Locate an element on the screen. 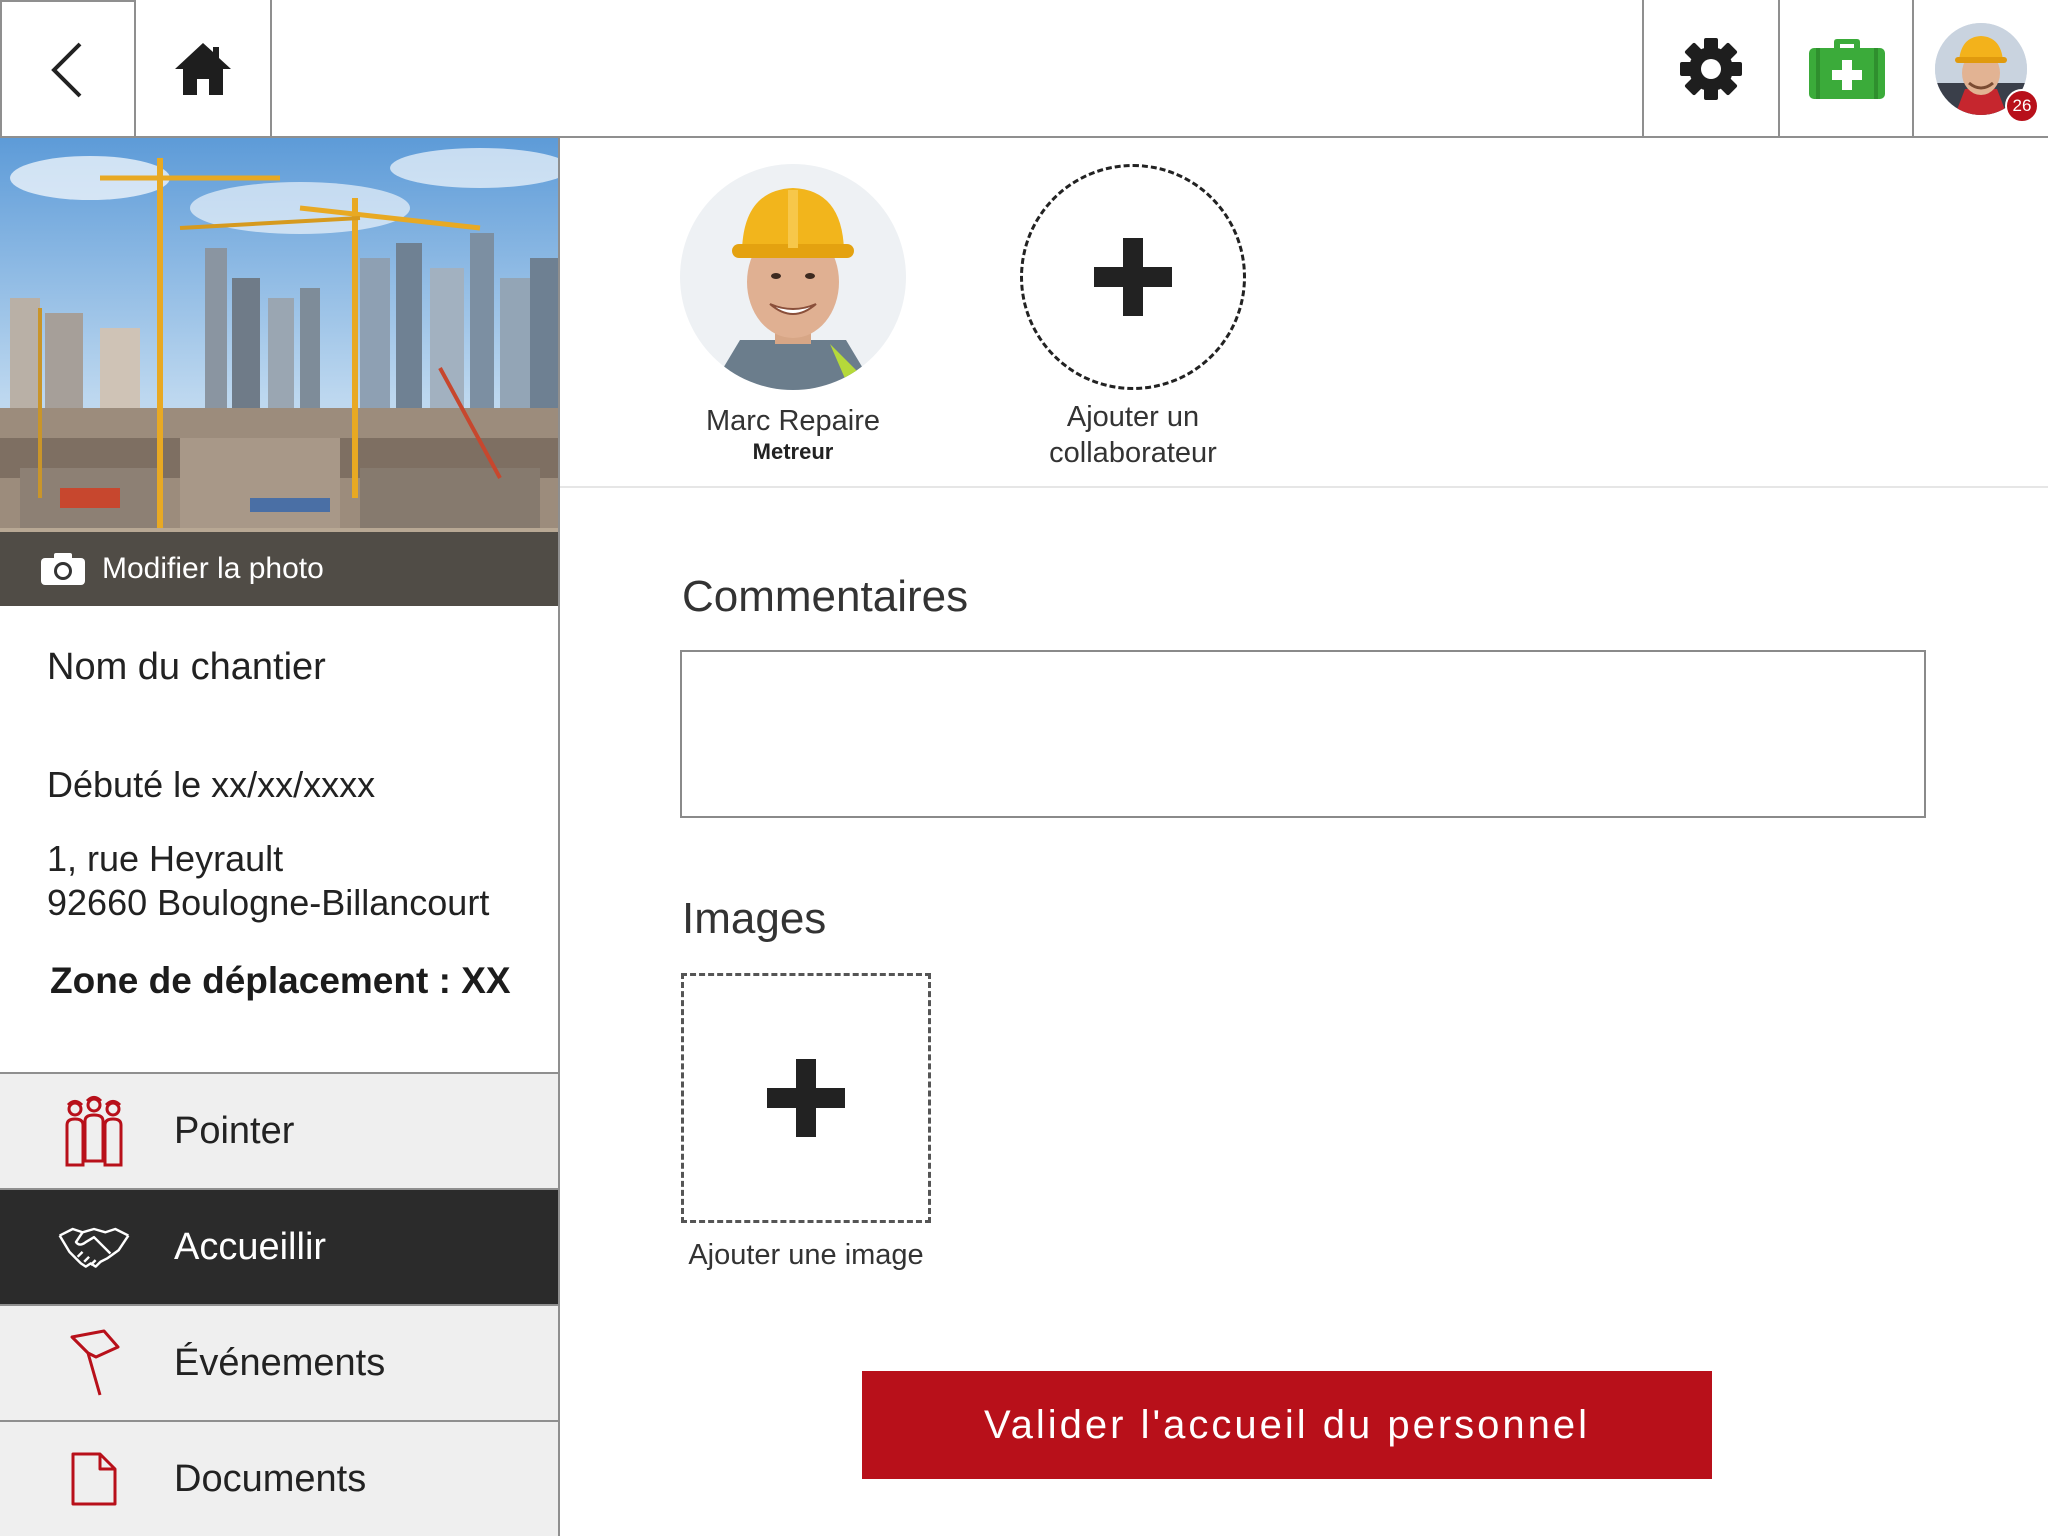 This screenshot has height=1536, width=2048. nav-label: Événements is located at coordinates (280, 1362).